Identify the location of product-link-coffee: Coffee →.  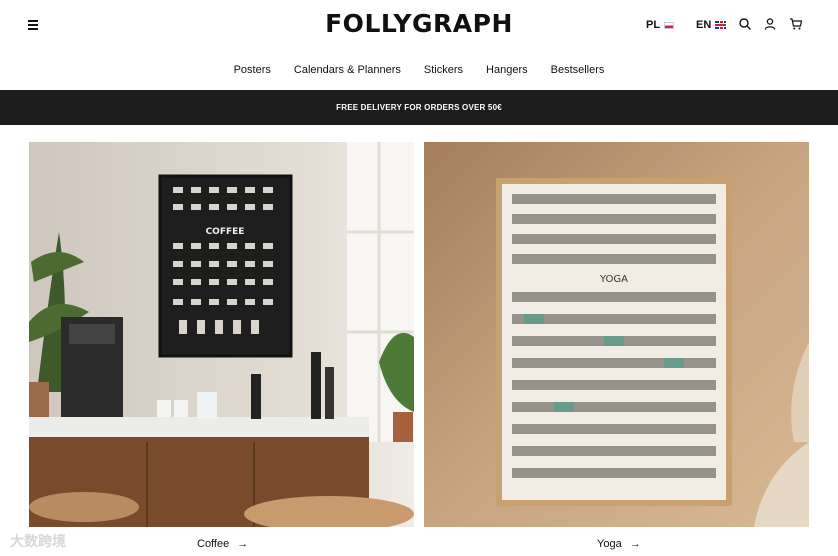
(222, 544).